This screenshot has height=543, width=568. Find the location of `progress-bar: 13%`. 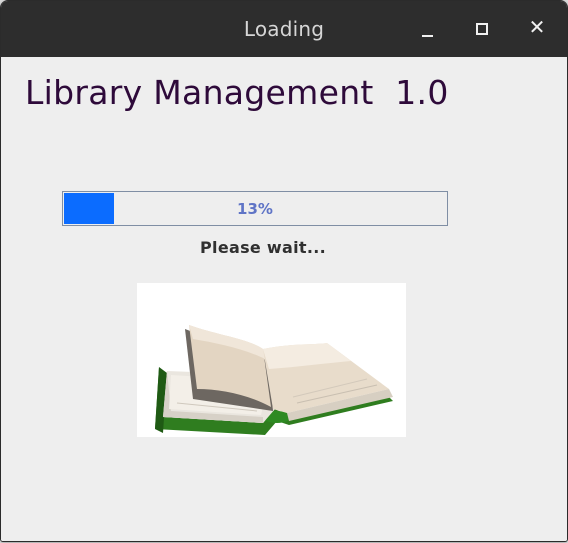

progress-bar: 13% is located at coordinates (255, 208).